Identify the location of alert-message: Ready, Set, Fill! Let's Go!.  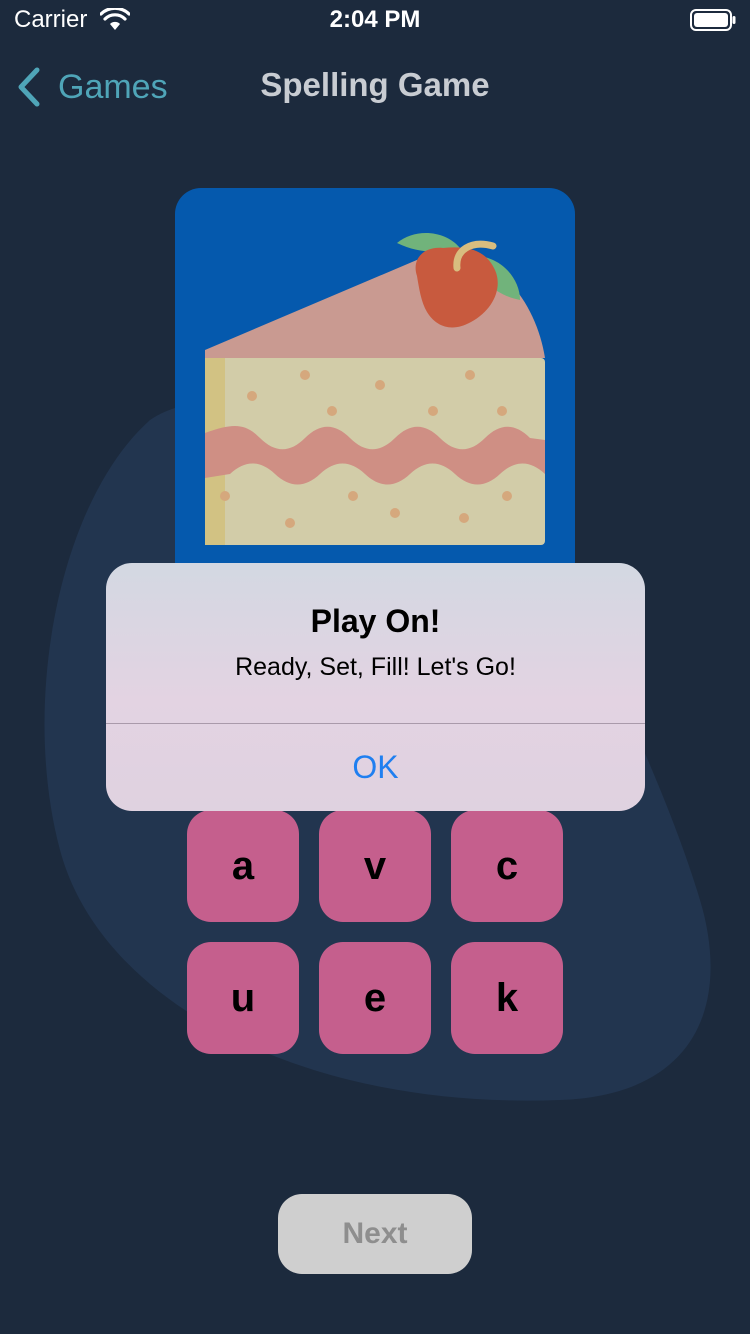
(375, 667).